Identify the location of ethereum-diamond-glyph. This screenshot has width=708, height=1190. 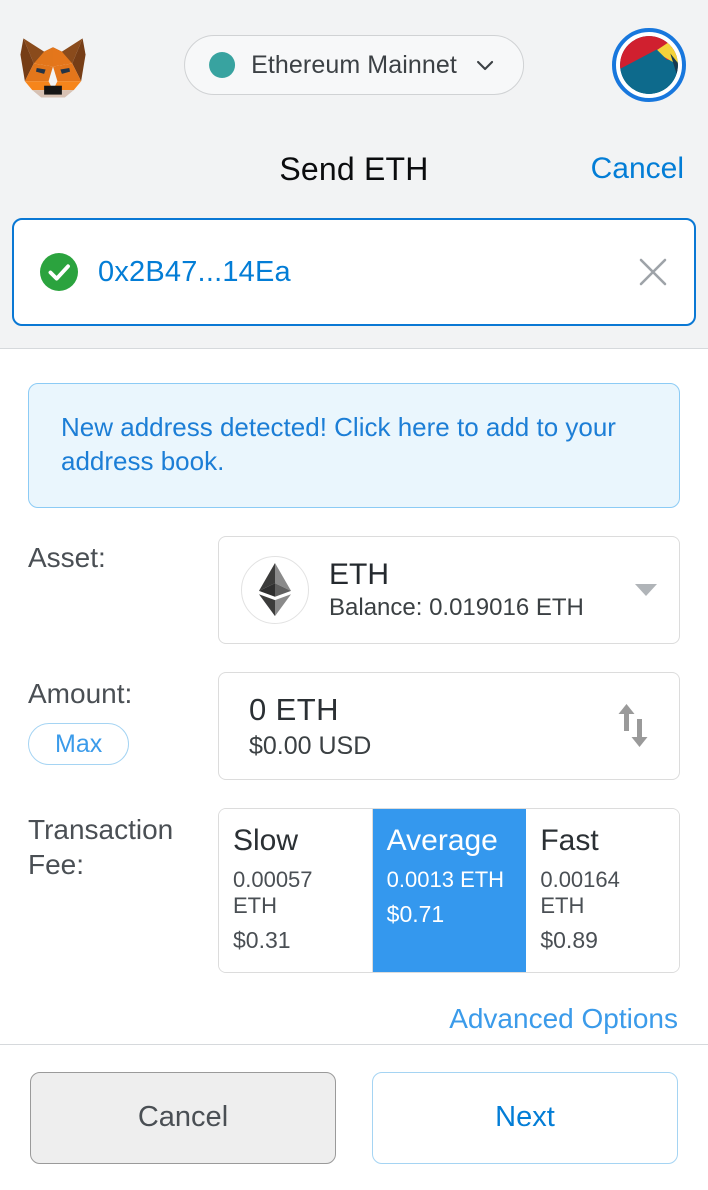
(275, 589).